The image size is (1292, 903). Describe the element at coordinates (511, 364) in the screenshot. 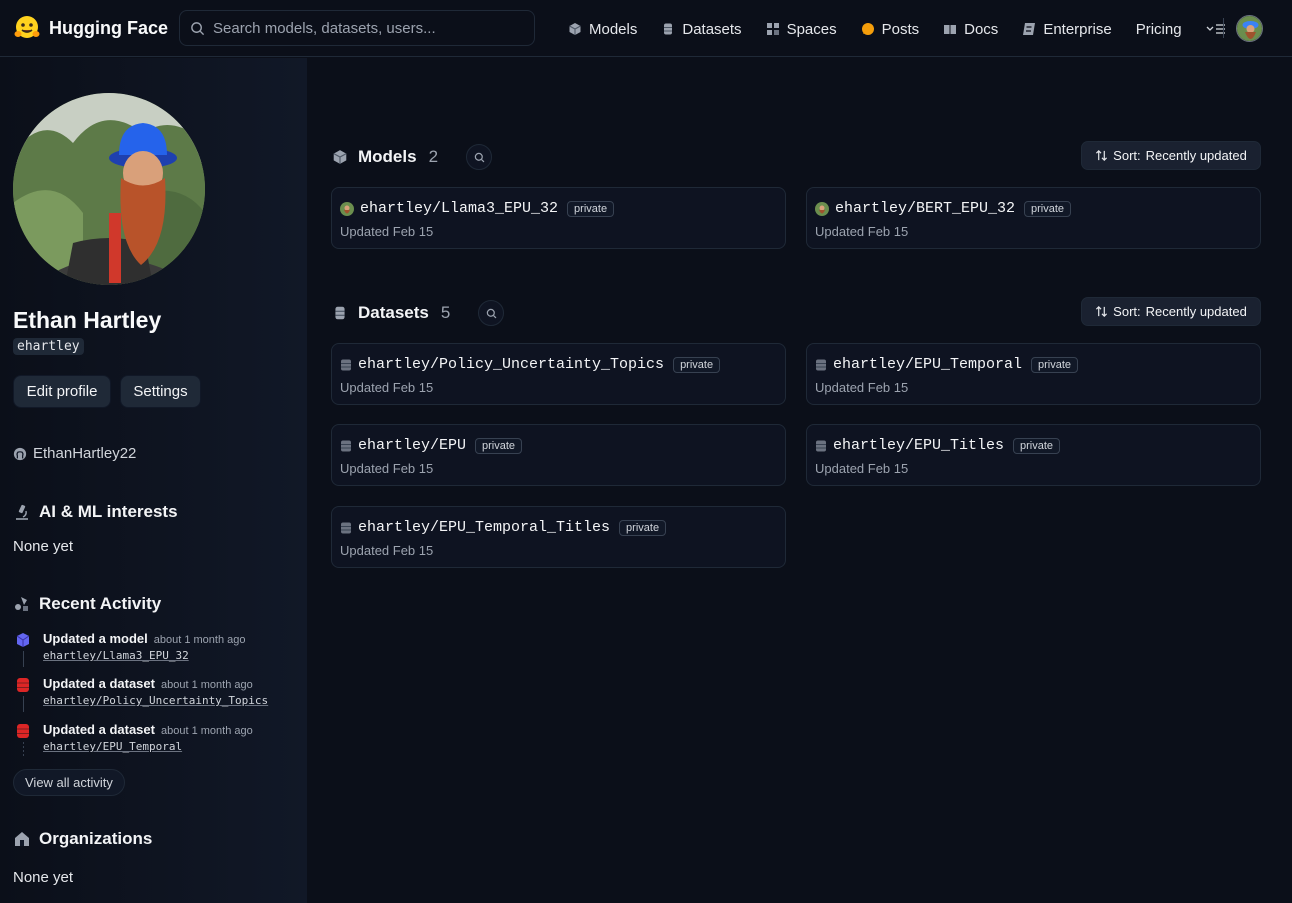

I see `dataset-name: ehartley/Policy_Uncertainty_Topics` at that location.